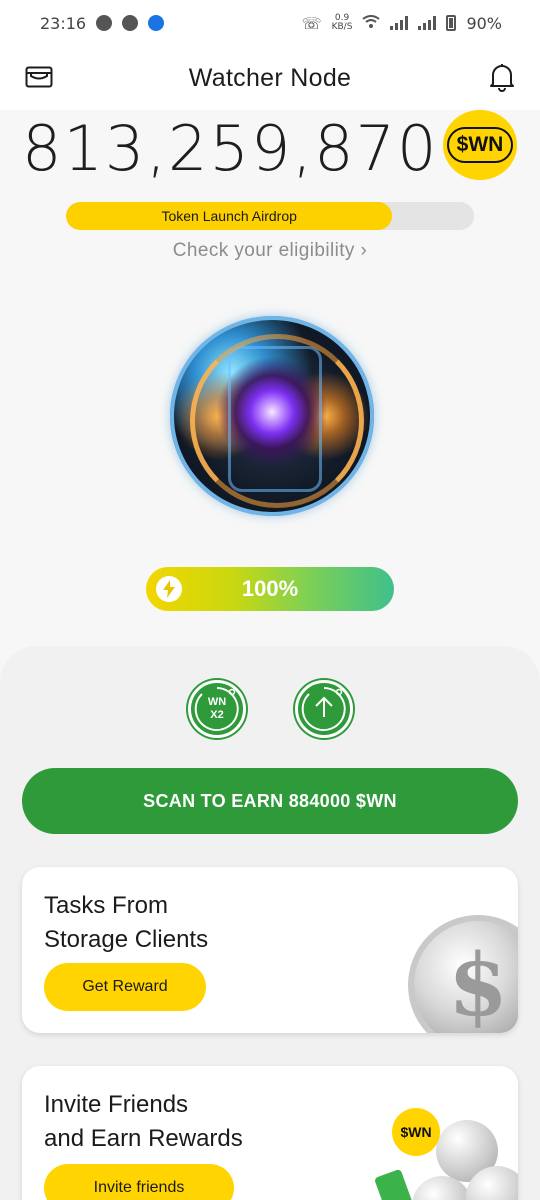  I want to click on wn-coin-label: $WN, so click(480, 145).